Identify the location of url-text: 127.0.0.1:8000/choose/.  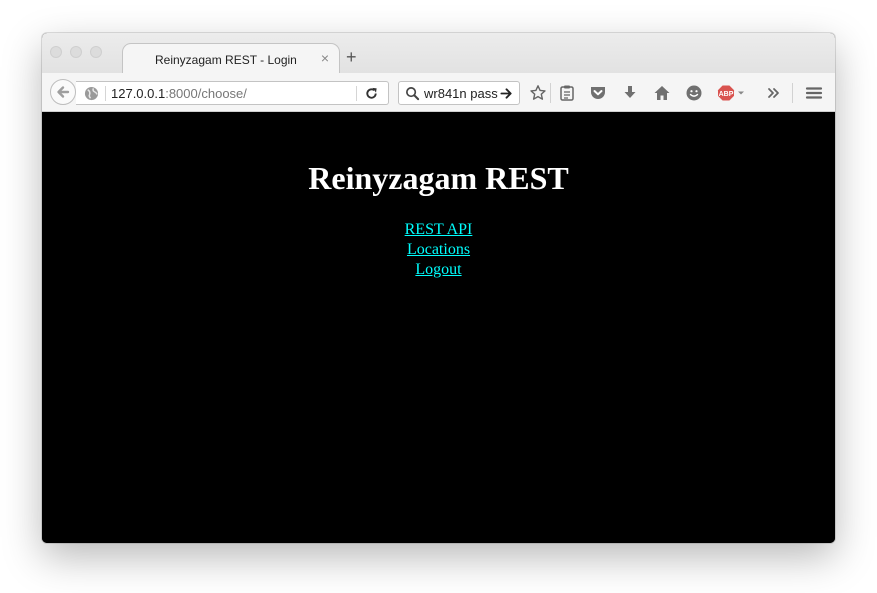
(179, 93).